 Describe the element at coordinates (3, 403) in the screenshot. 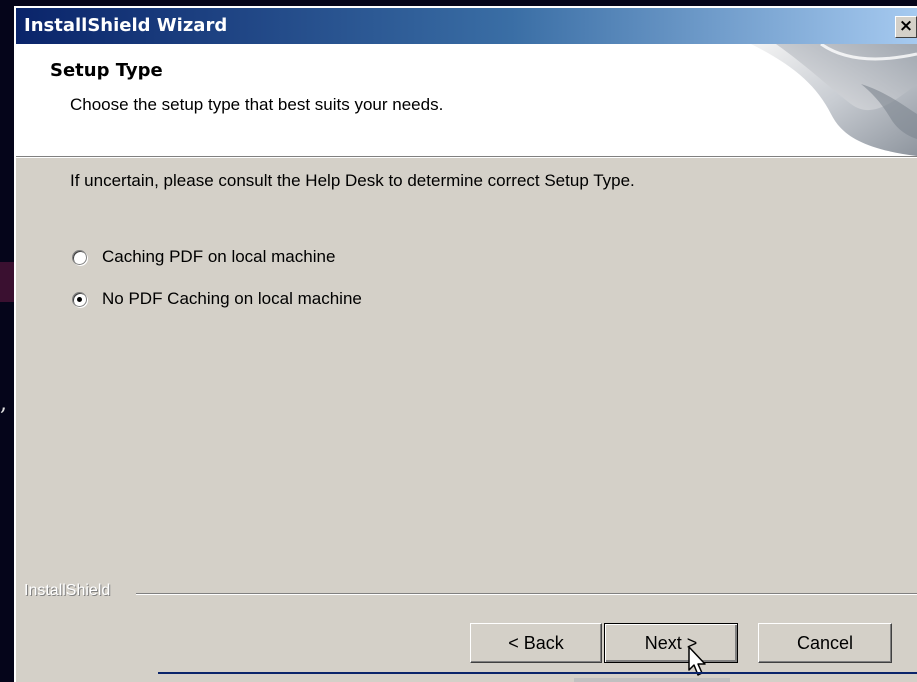

I see `desktop-background-text: ,` at that location.